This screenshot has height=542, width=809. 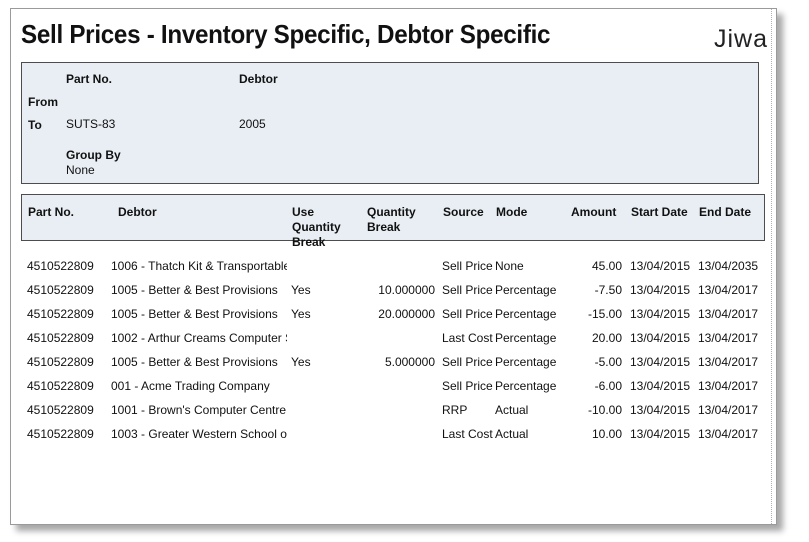 What do you see at coordinates (43, 102) in the screenshot?
I see `criteria-from-label: From` at bounding box center [43, 102].